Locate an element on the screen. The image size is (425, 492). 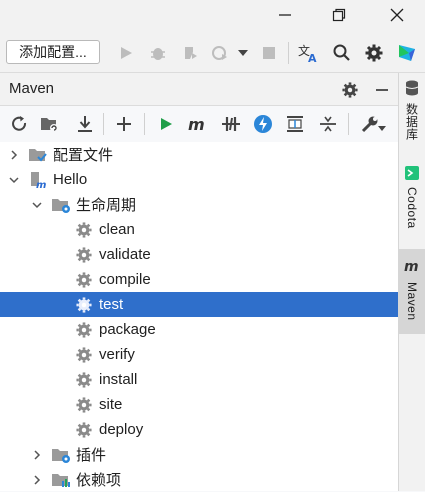
jetbrains-logo-icon is located at coordinates (407, 53).